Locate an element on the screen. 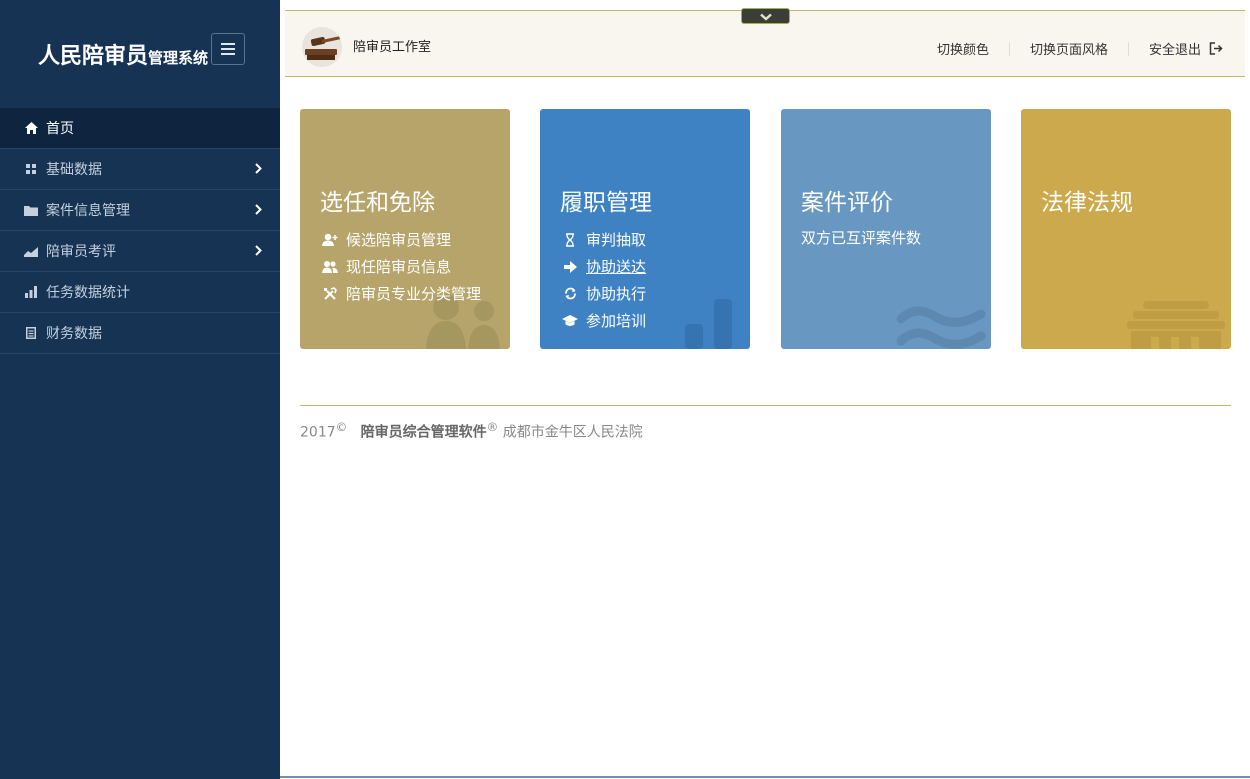  arrow-right-icon is located at coordinates (570, 266).